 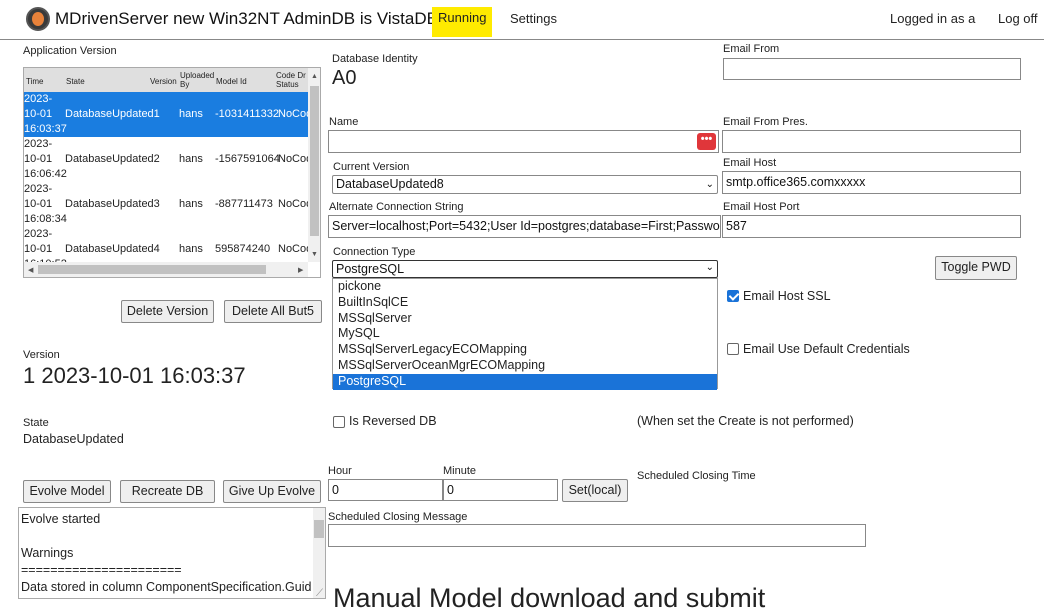 What do you see at coordinates (292, 80) in the screenshot?
I see `col-code-status: Code Dr Status` at bounding box center [292, 80].